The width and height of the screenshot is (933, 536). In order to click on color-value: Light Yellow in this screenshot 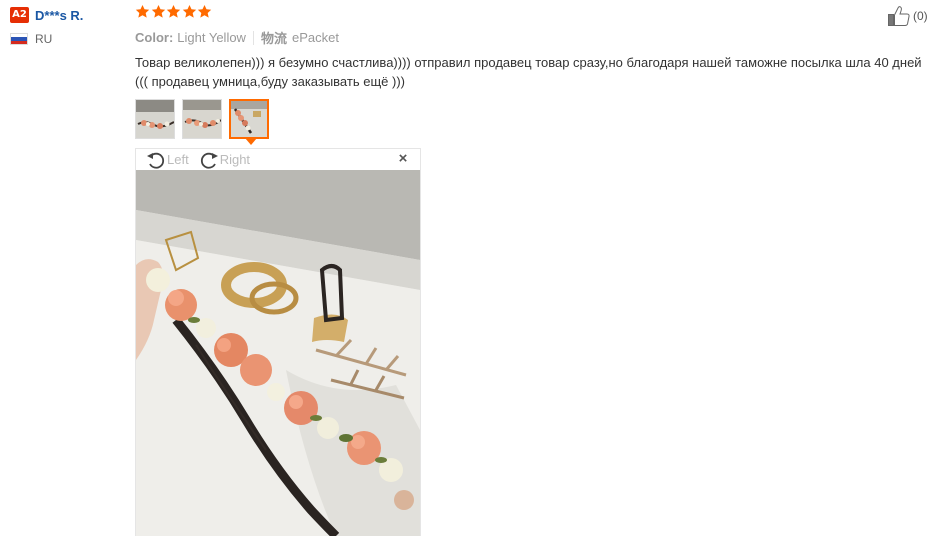, I will do `click(211, 37)`.